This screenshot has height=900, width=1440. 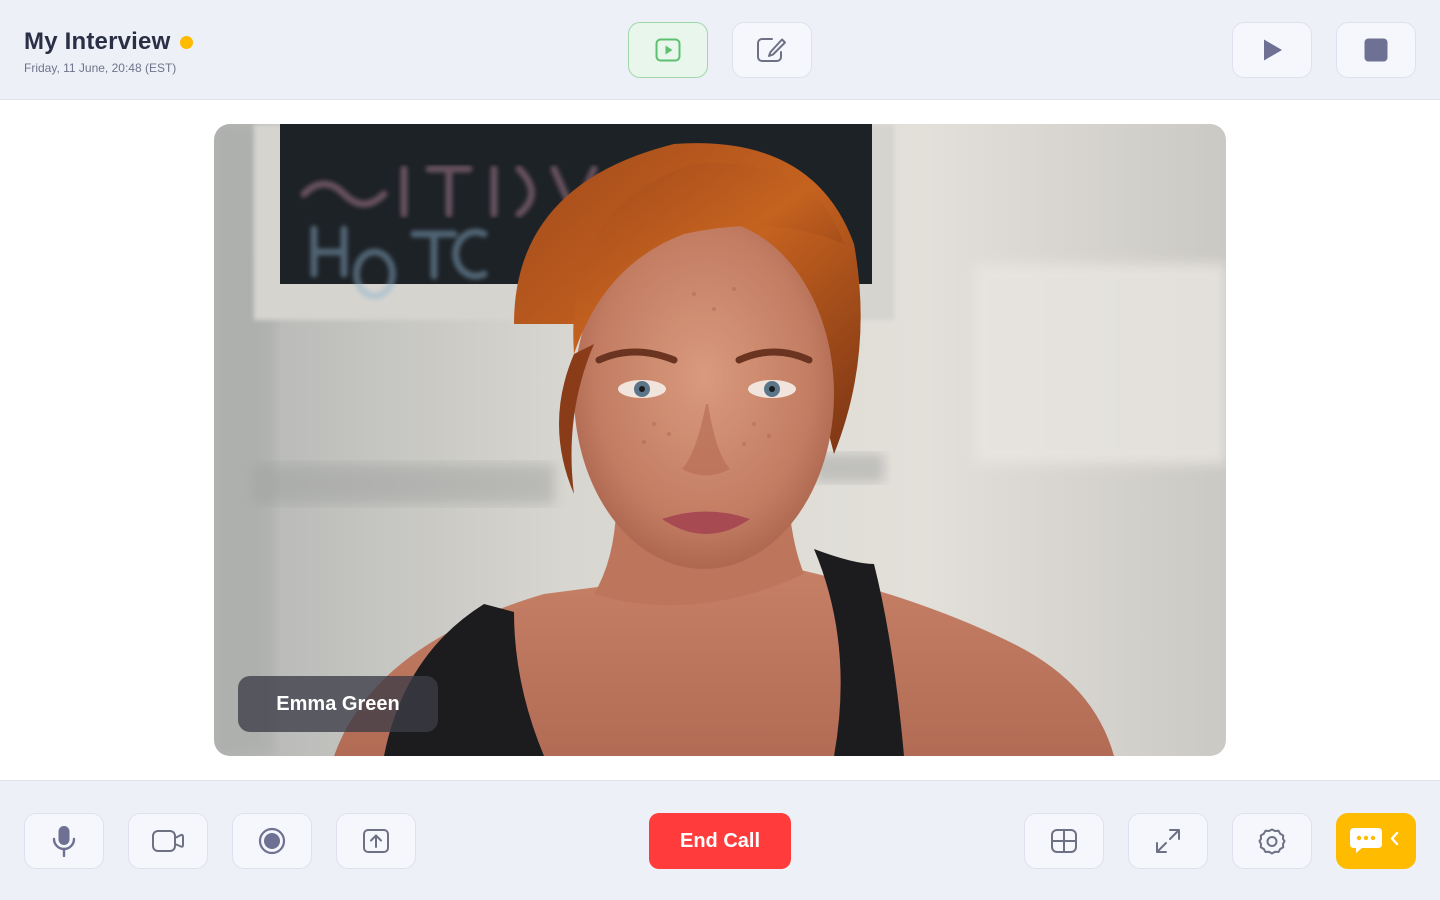 I want to click on stop-button, so click(x=1376, y=50).